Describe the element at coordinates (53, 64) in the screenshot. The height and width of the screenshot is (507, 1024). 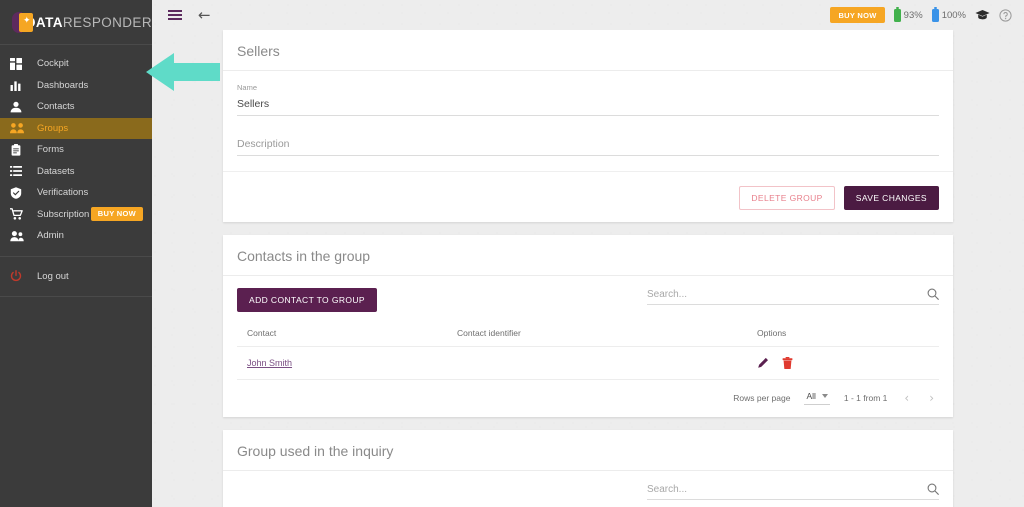
I see `sidebar-item-label: Cockpit` at that location.